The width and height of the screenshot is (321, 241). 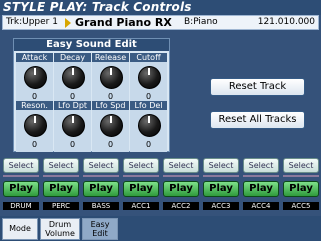 I want to click on panel-title: Easy Sound Edit, so click(x=91, y=45).